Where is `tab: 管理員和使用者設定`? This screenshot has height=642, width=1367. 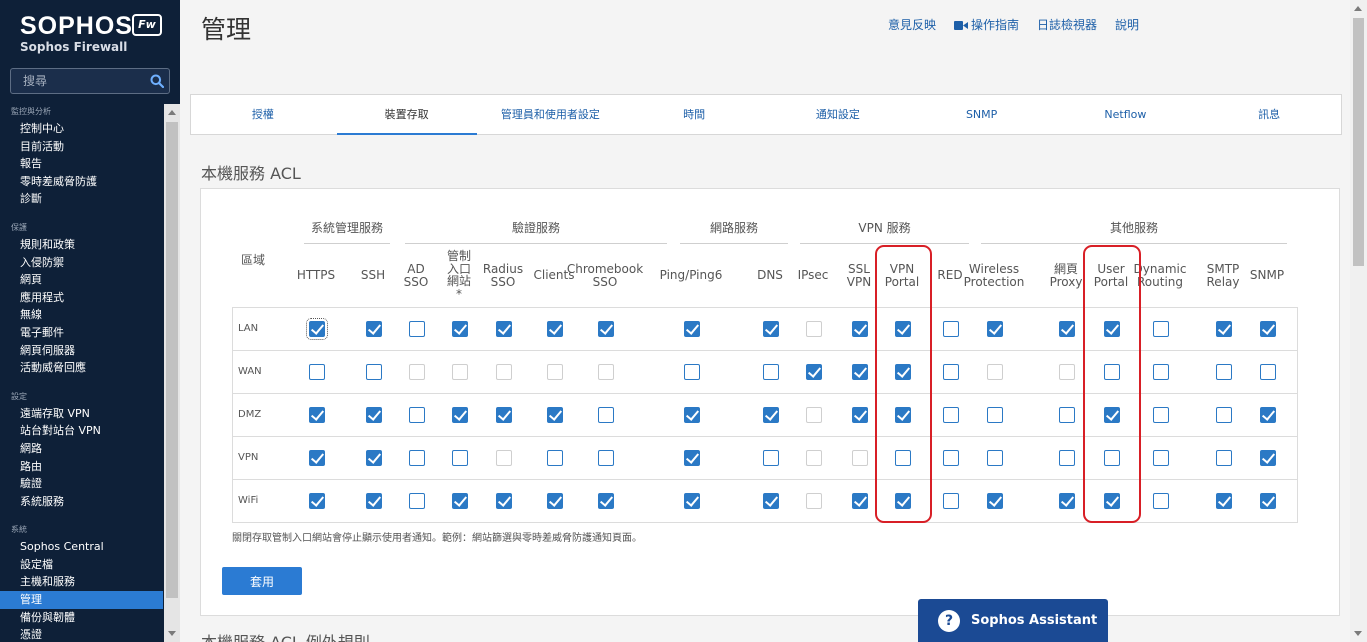 tab: 管理員和使用者設定 is located at coordinates (551, 114).